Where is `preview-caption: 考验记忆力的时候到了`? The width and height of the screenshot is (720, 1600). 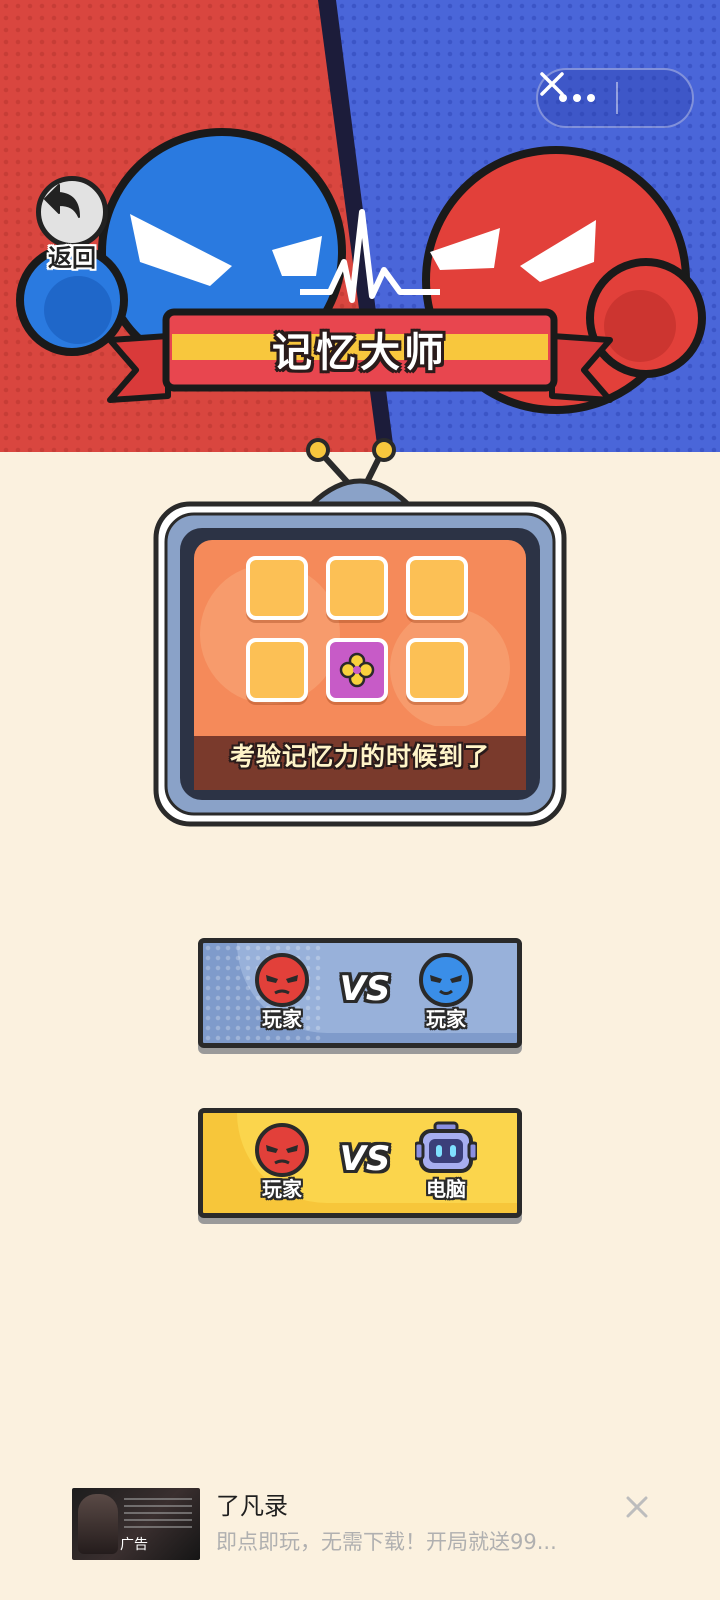 preview-caption: 考验记忆力的时候到了 is located at coordinates (359, 756).